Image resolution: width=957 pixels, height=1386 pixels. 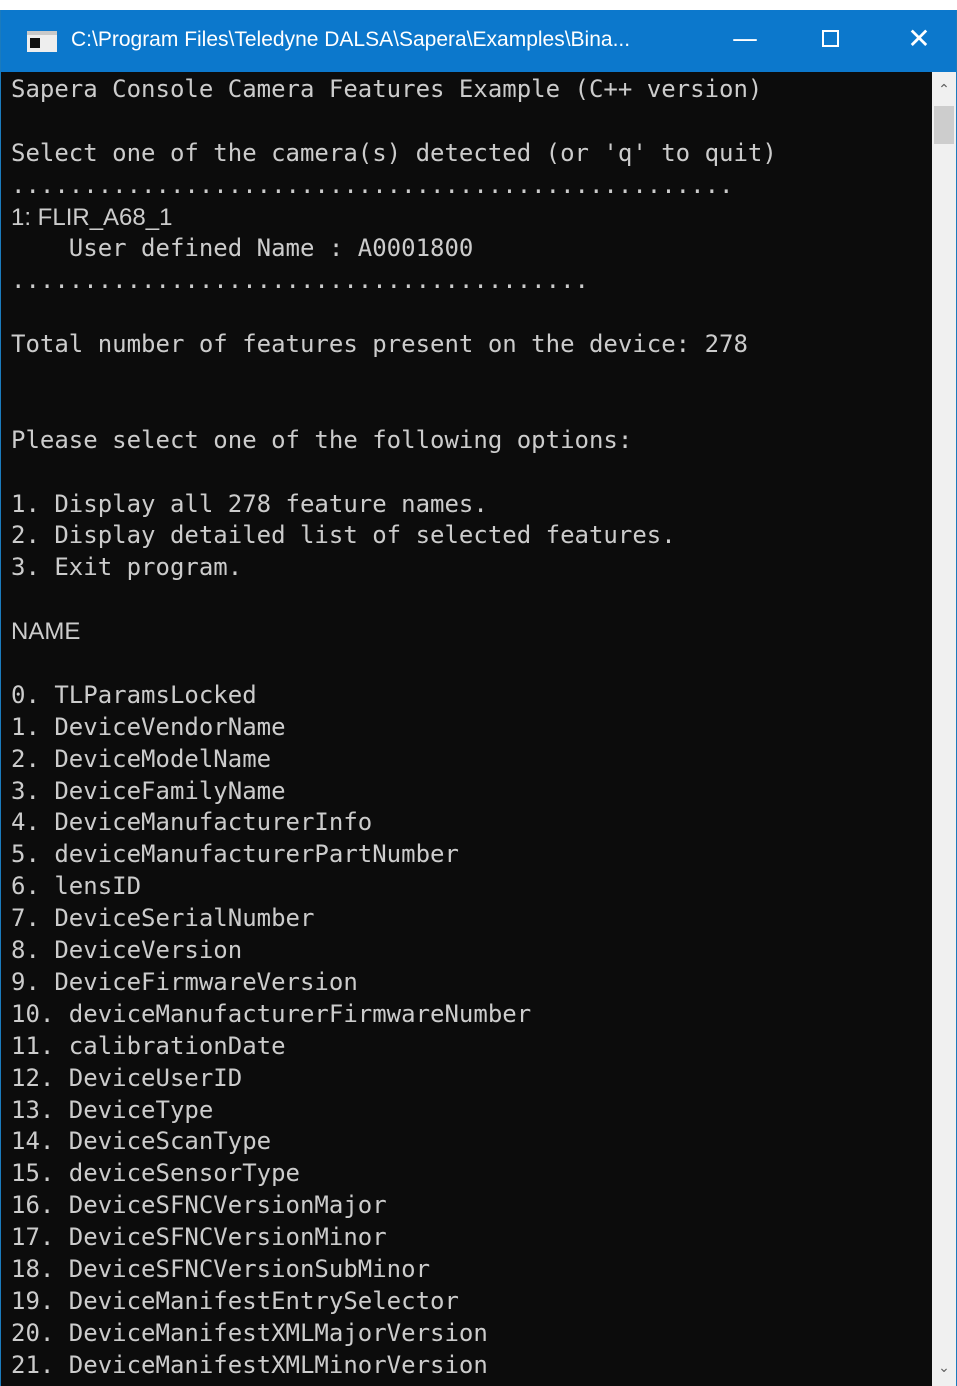 What do you see at coordinates (148, 726) in the screenshot?
I see `console-line: 1. DeviceVendorName` at bounding box center [148, 726].